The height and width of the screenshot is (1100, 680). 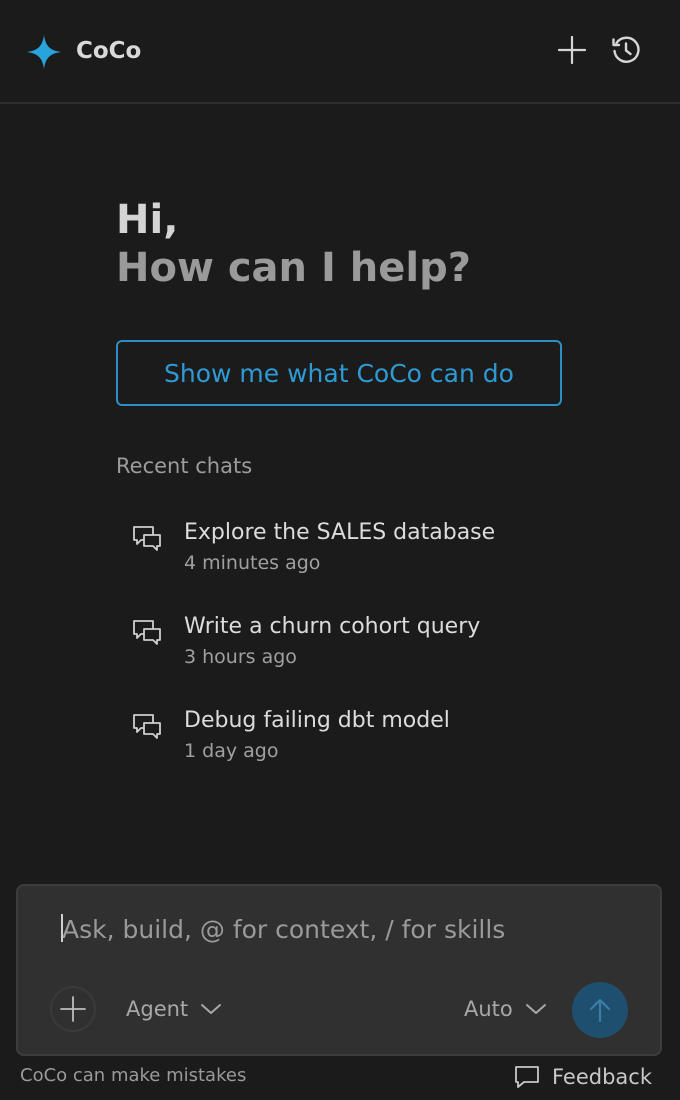 I want to click on recent-chat-time: 3 hours ago, so click(x=240, y=657).